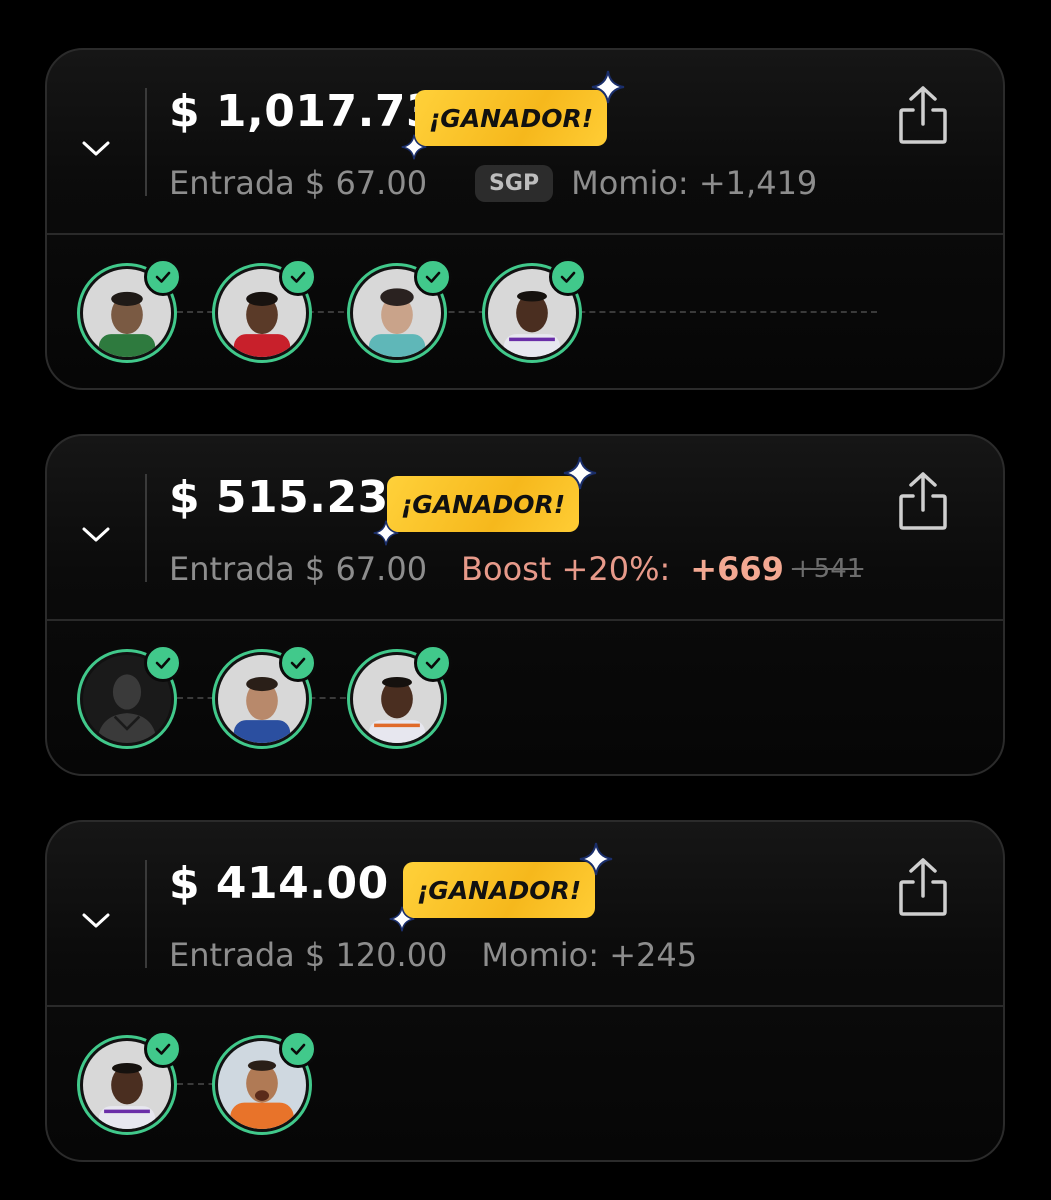 The image size is (1051, 1200). I want to click on bet-details: Entrada $ 67.00 Boost +20%: +669 +541, so click(516, 569).